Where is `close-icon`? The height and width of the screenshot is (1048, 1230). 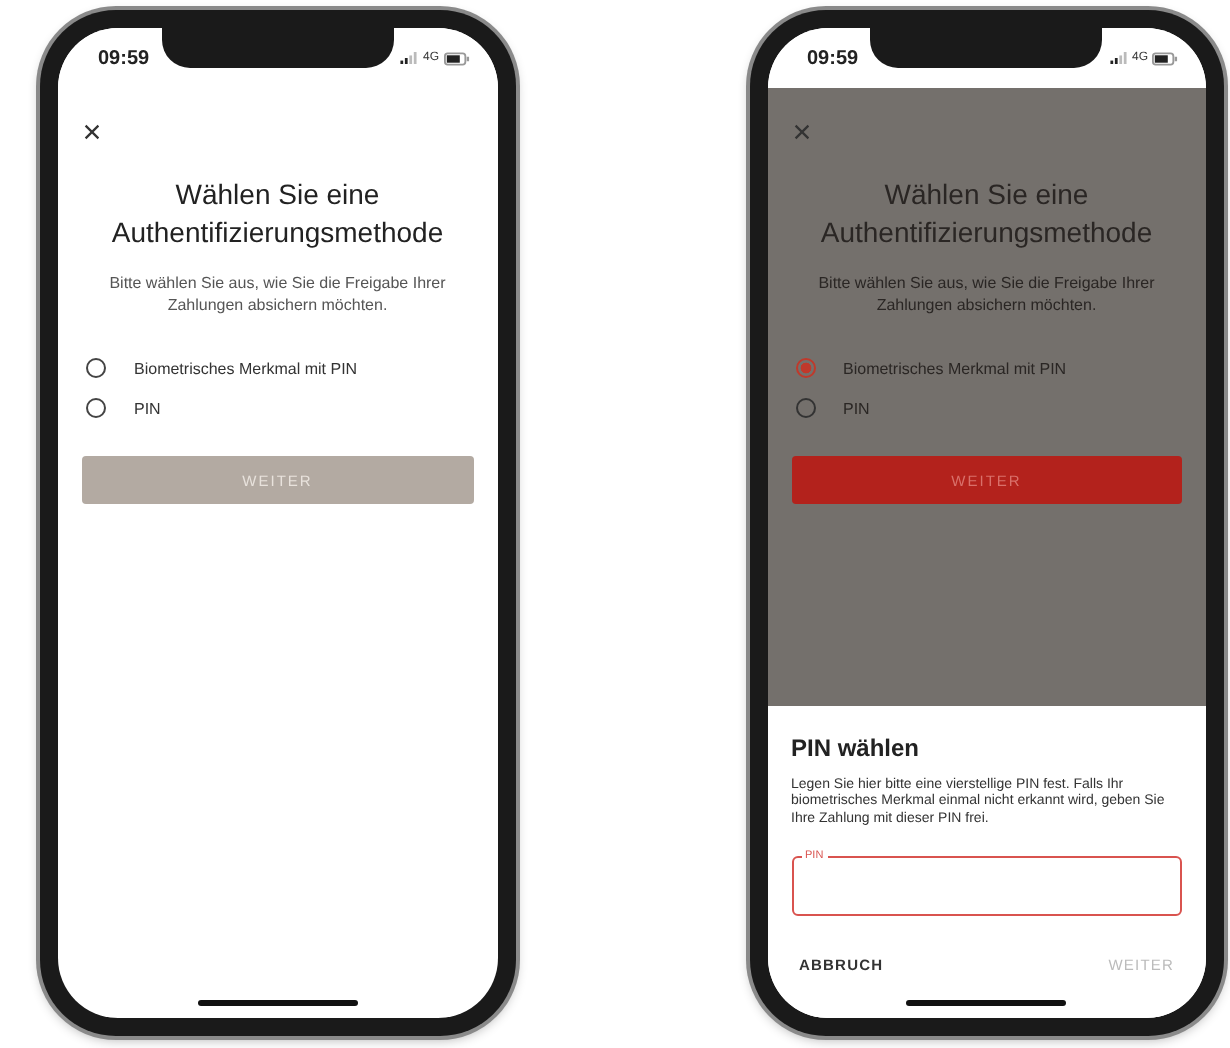 close-icon is located at coordinates (92, 132).